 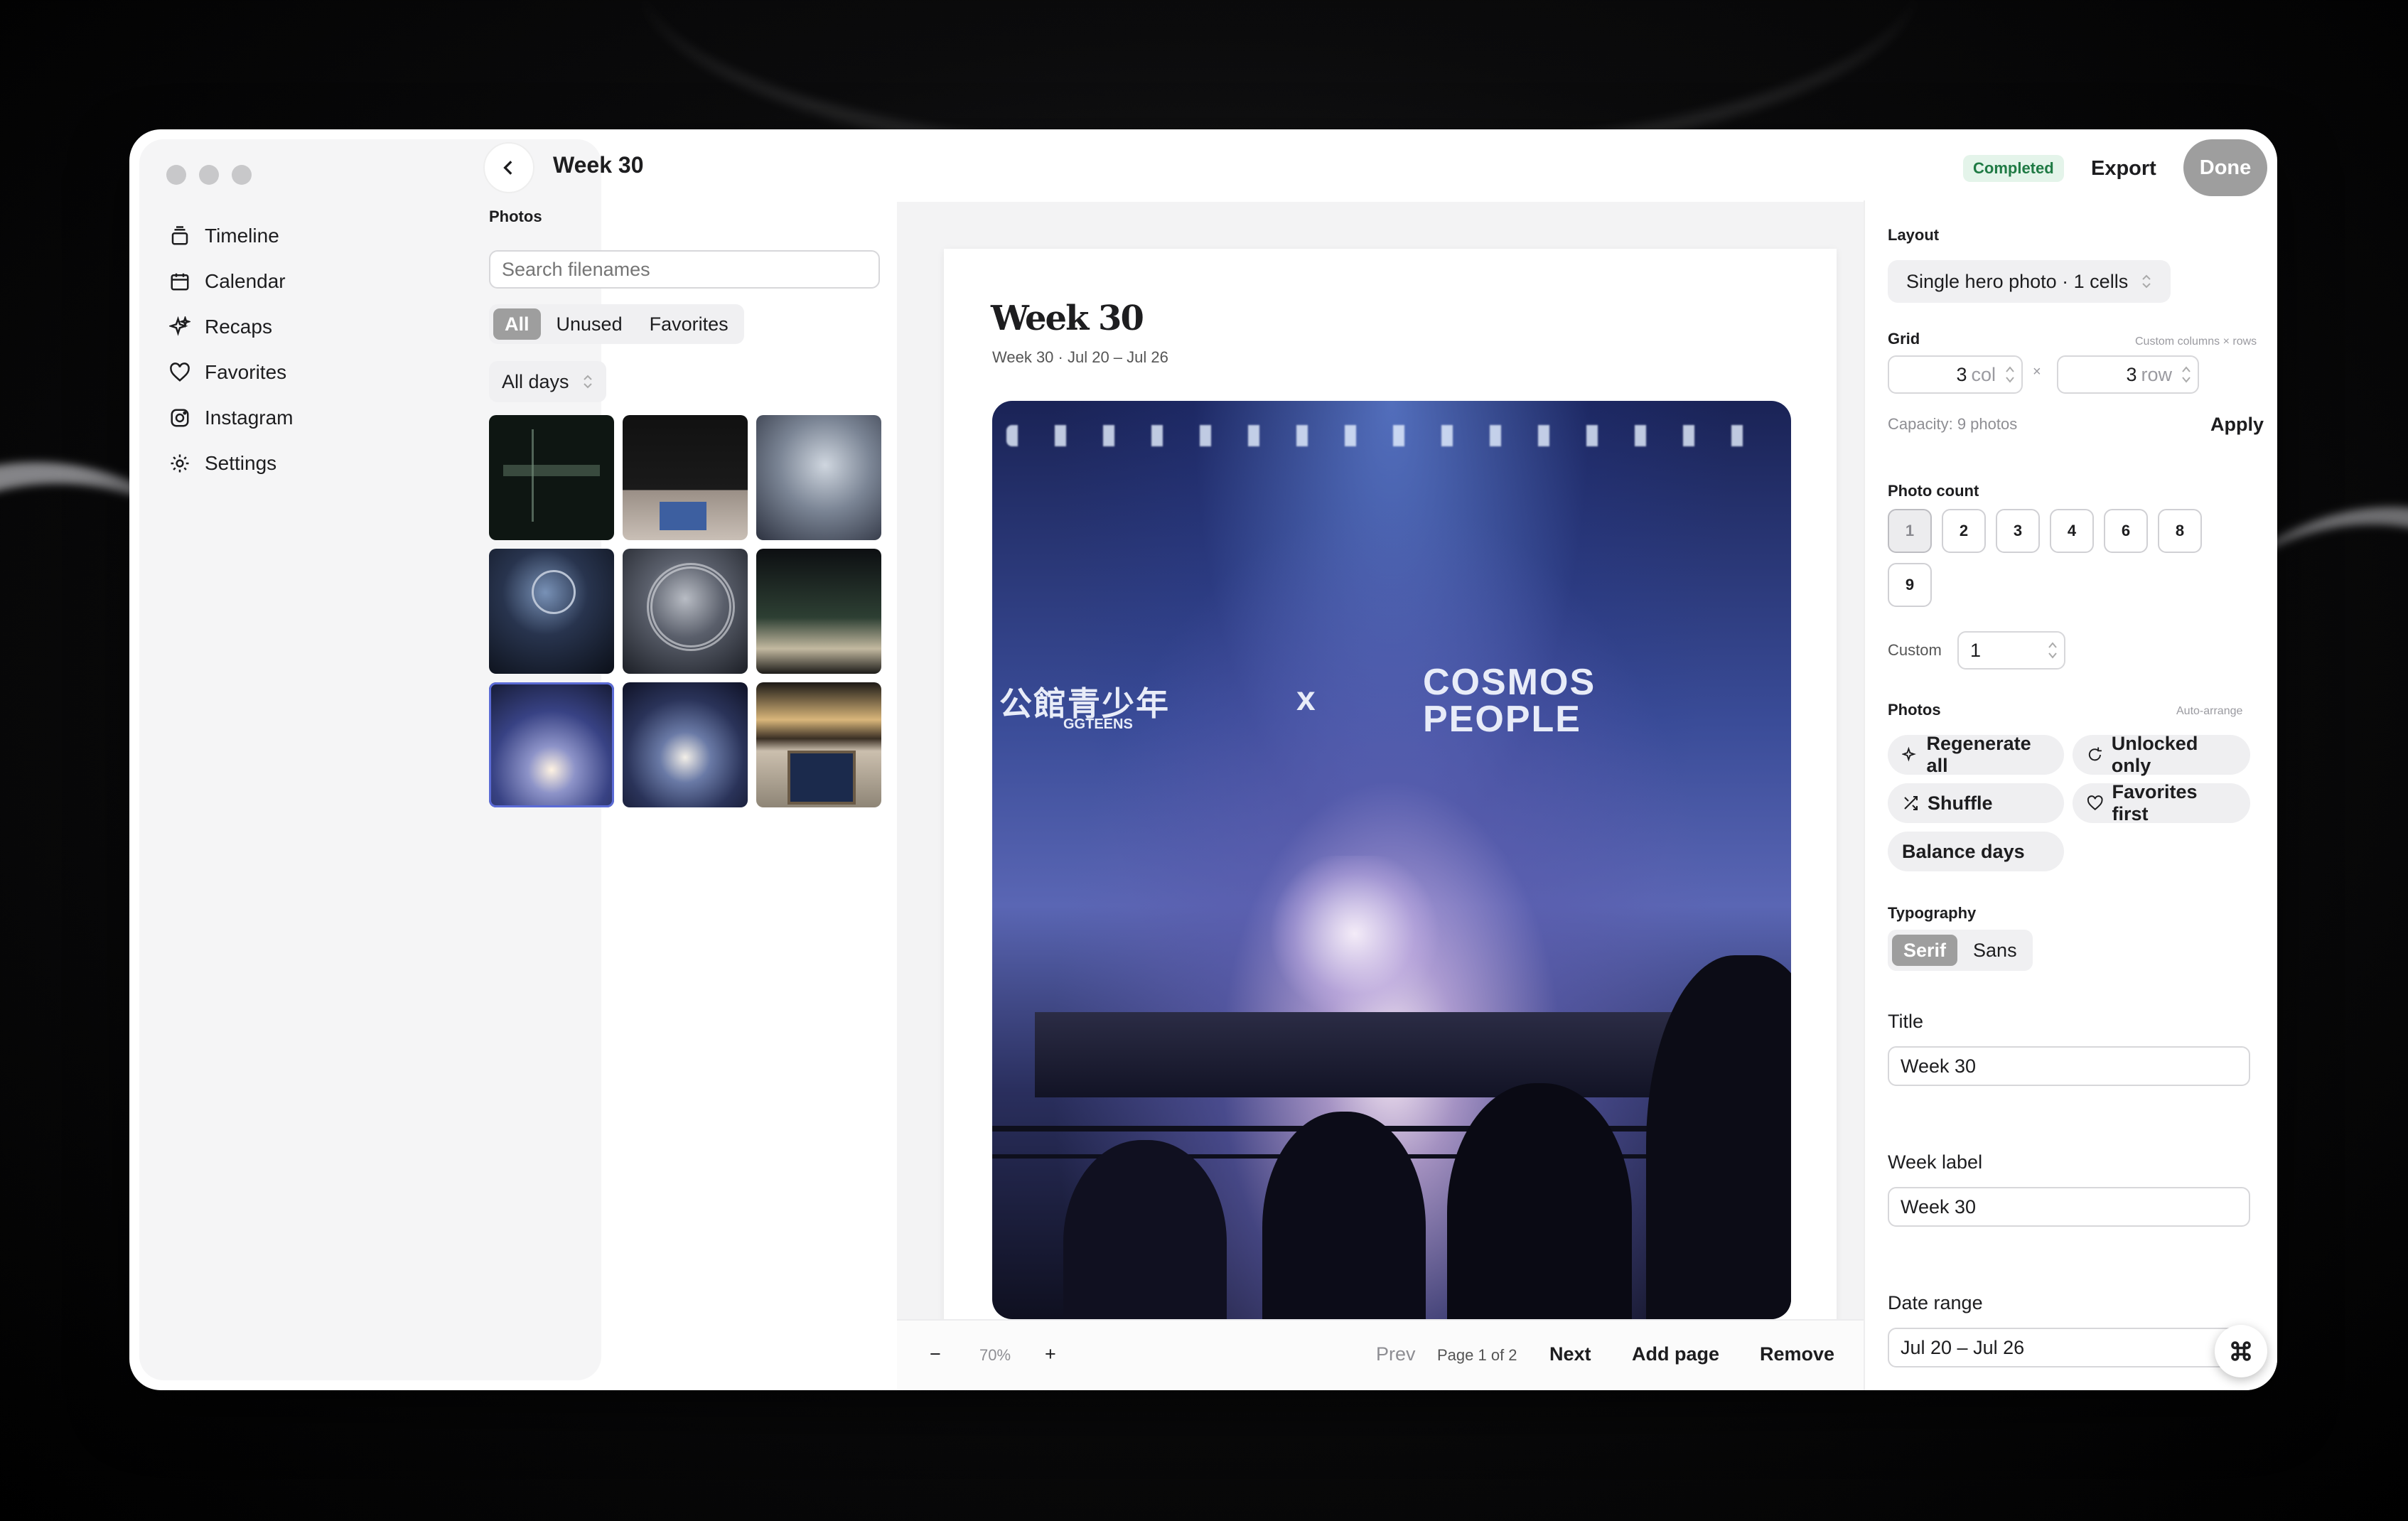 I want to click on photo-count-option-4: 4, so click(x=2072, y=531).